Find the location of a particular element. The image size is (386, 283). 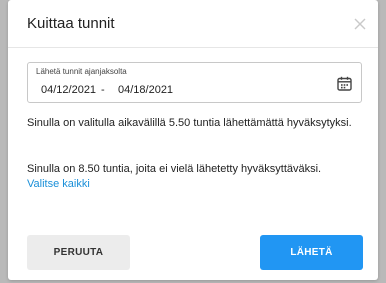

calendar-icon is located at coordinates (344, 83).